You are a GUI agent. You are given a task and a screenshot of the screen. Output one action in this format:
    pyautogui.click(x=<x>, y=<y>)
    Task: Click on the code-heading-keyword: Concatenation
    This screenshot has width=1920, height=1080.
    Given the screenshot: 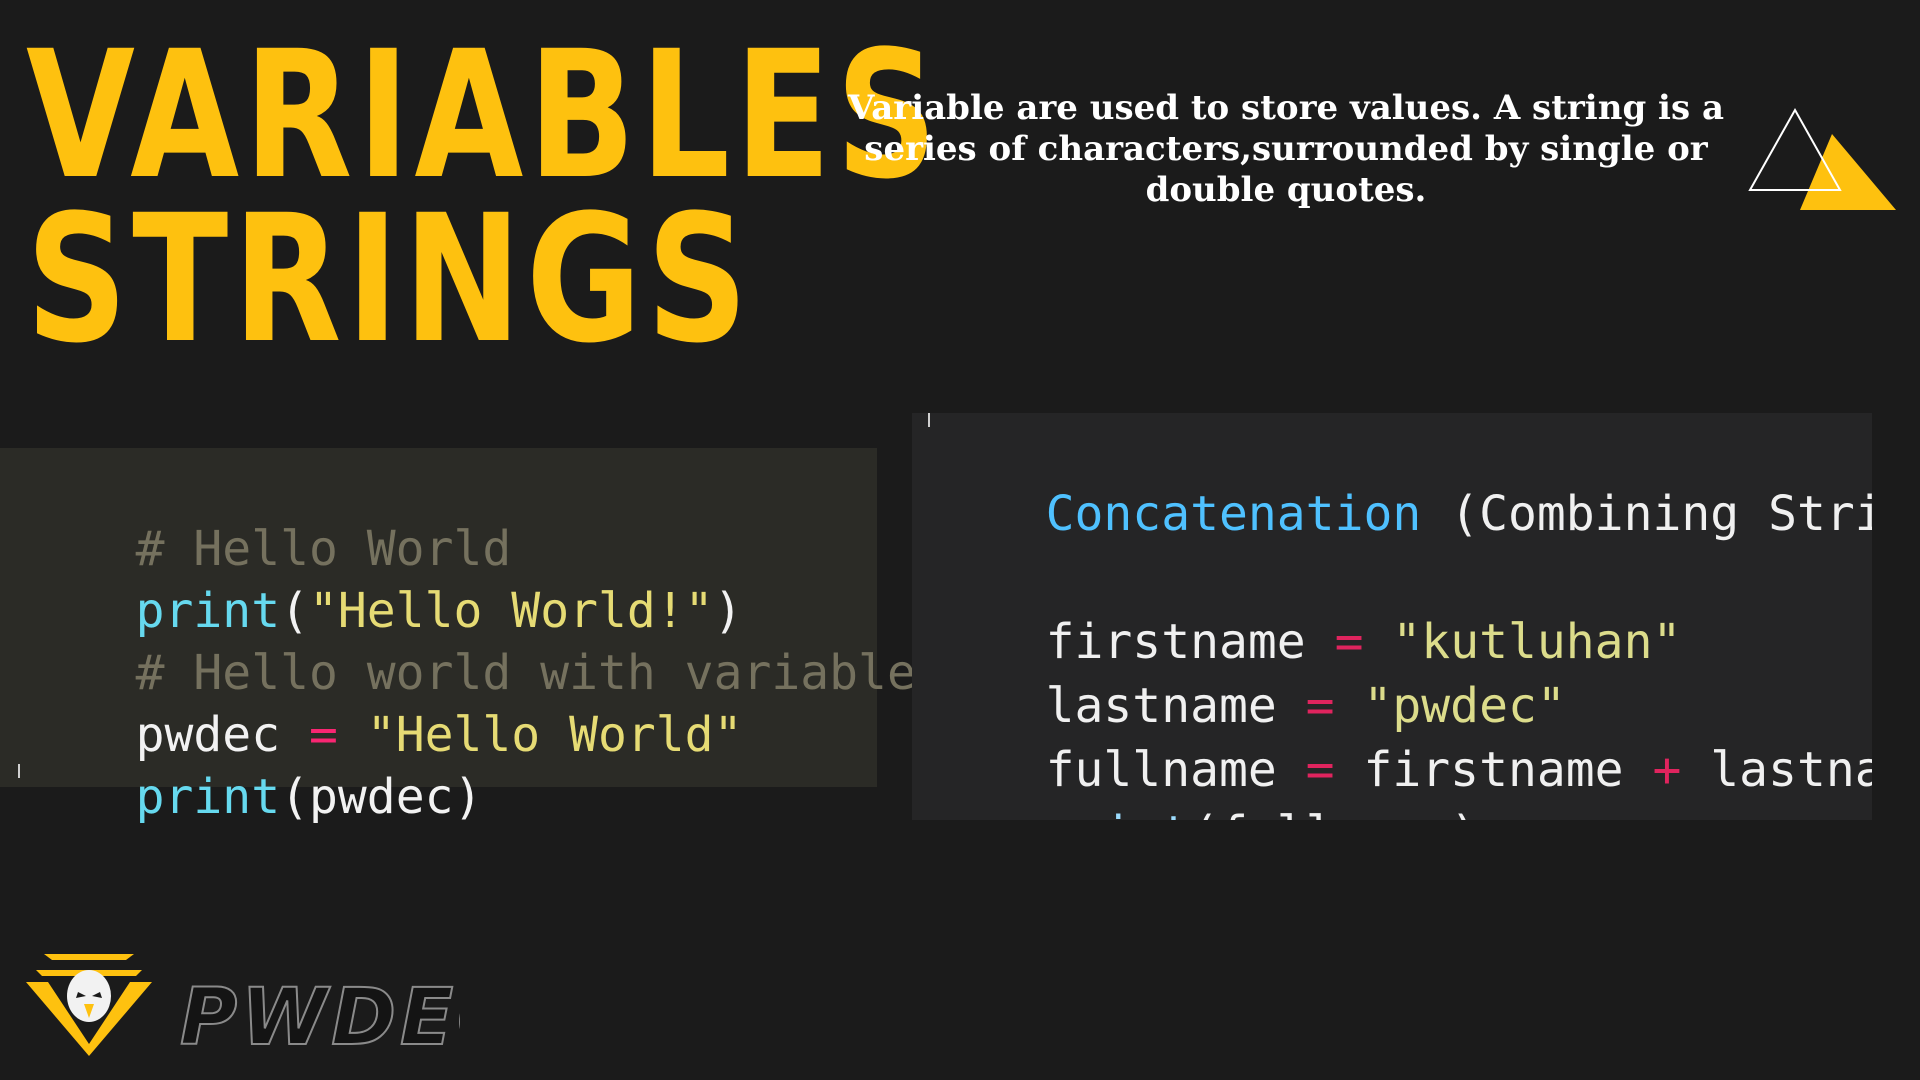 What is the action you would take?
    pyautogui.click(x=1233, y=514)
    